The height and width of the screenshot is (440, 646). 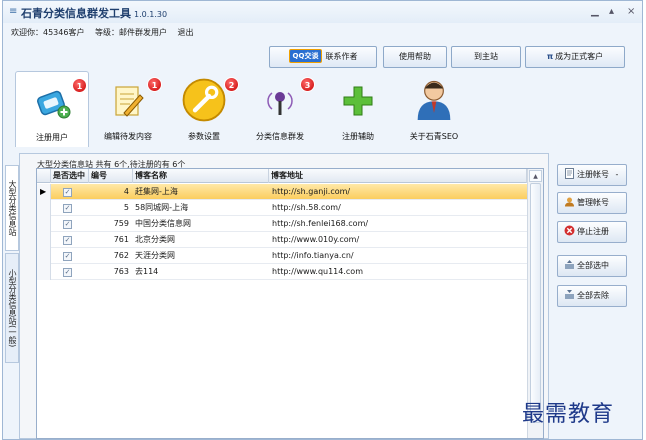 I want to click on table-row: ✓ 761 北京分类网 http://www.010y.com/, so click(x=282, y=240).